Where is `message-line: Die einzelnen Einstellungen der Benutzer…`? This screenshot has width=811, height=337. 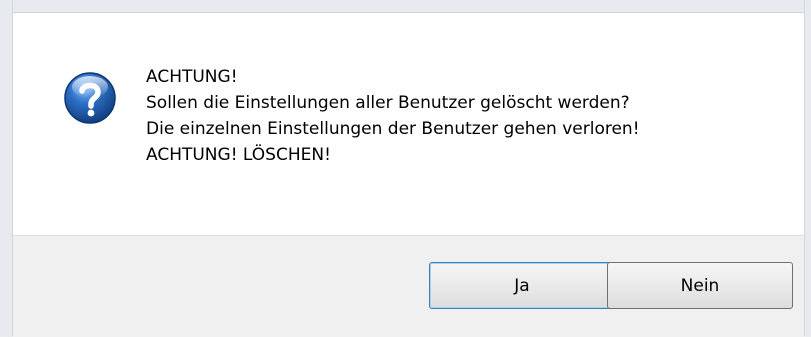
message-line: Die einzelnen Einstellungen der Benutzer… is located at coordinates (393, 129).